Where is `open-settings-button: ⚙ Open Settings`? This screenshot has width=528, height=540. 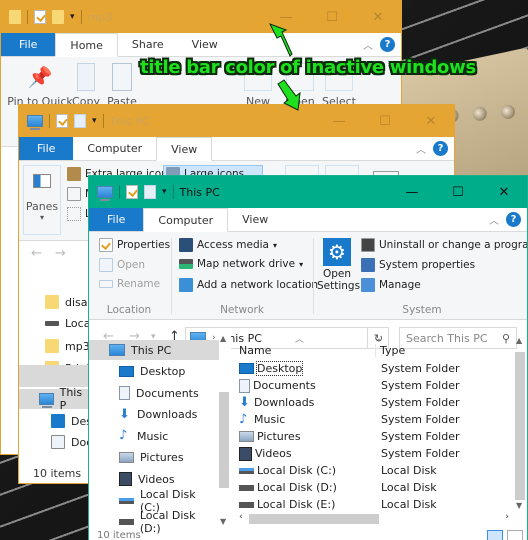
open-settings-button: ⚙ Open Settings is located at coordinates (338, 265).